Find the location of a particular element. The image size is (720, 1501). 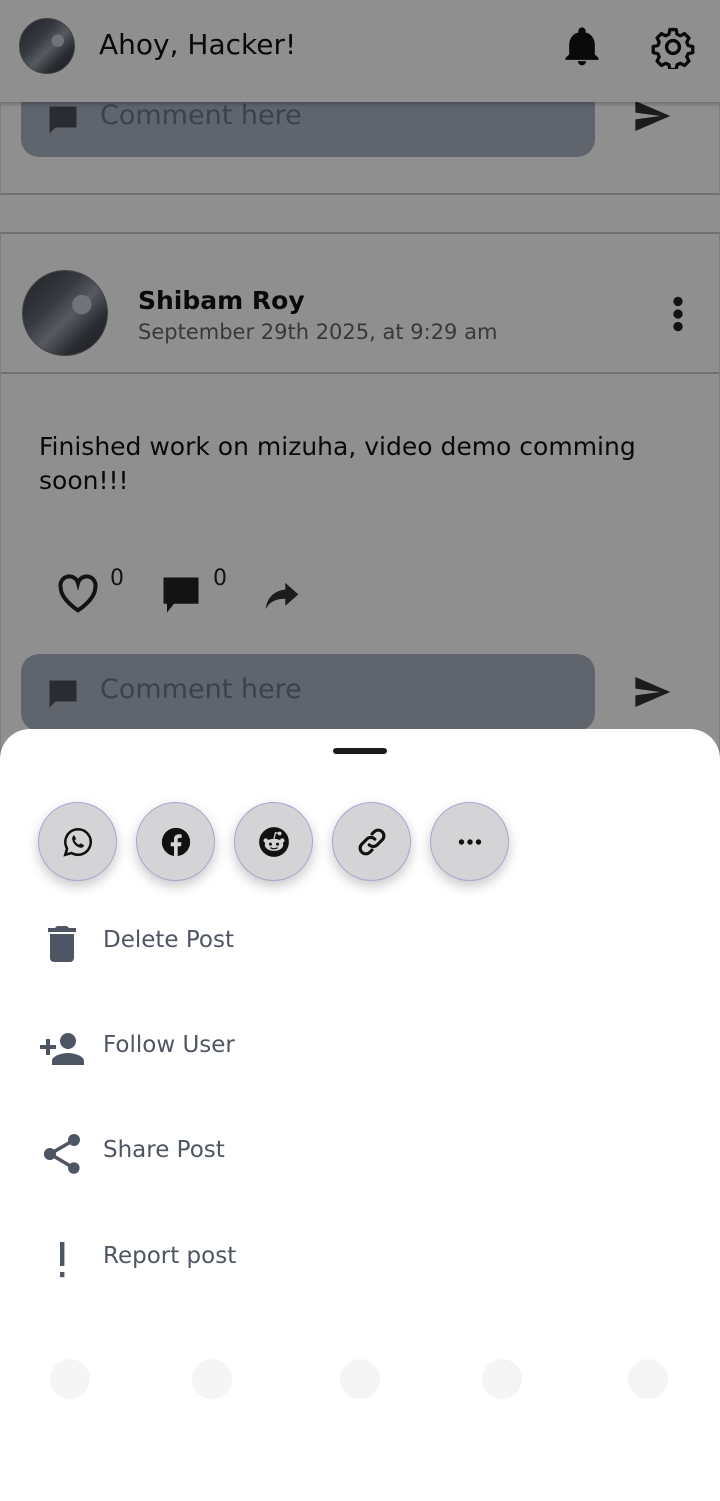

menu-item-delete-post: Delete Post is located at coordinates (360, 945).